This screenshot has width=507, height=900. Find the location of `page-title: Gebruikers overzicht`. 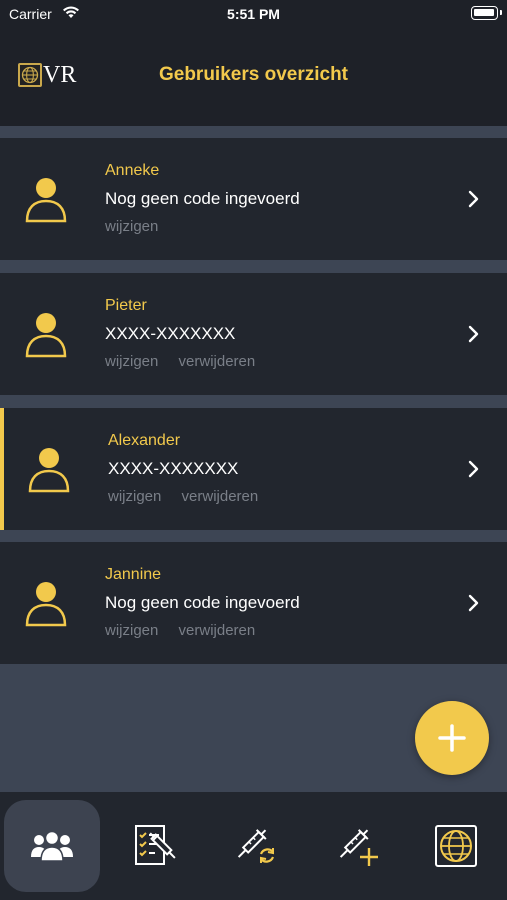

page-title: Gebruikers overzicht is located at coordinates (253, 74).